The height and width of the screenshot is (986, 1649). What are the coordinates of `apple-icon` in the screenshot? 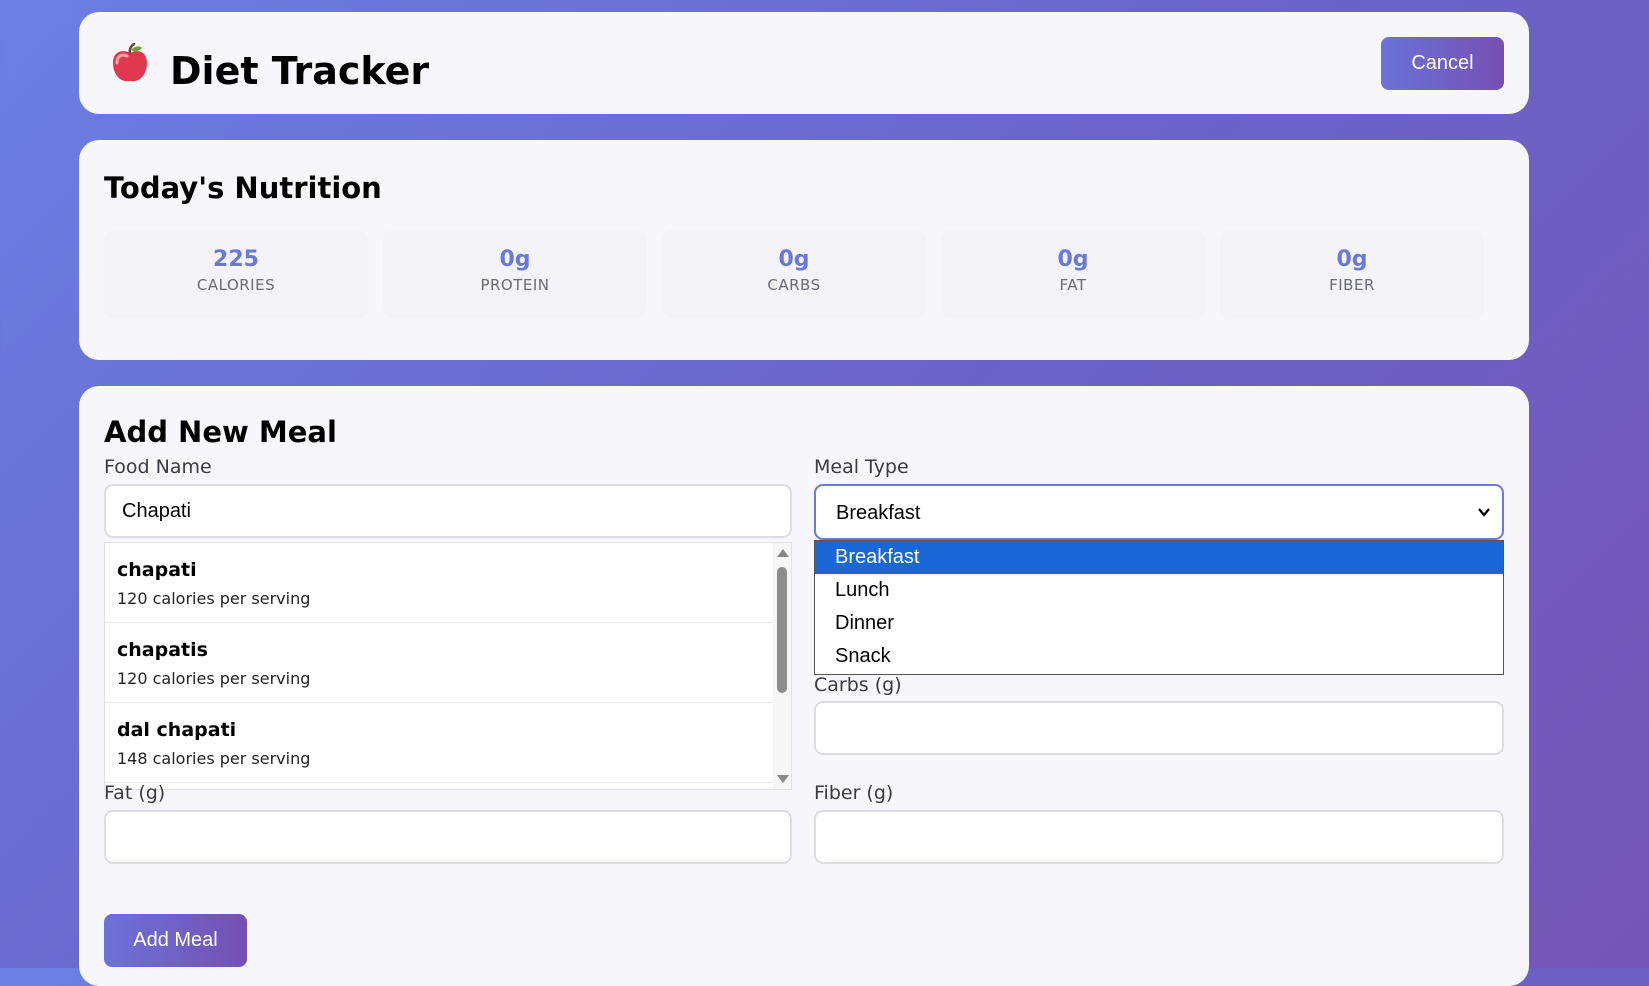 It's located at (130, 62).